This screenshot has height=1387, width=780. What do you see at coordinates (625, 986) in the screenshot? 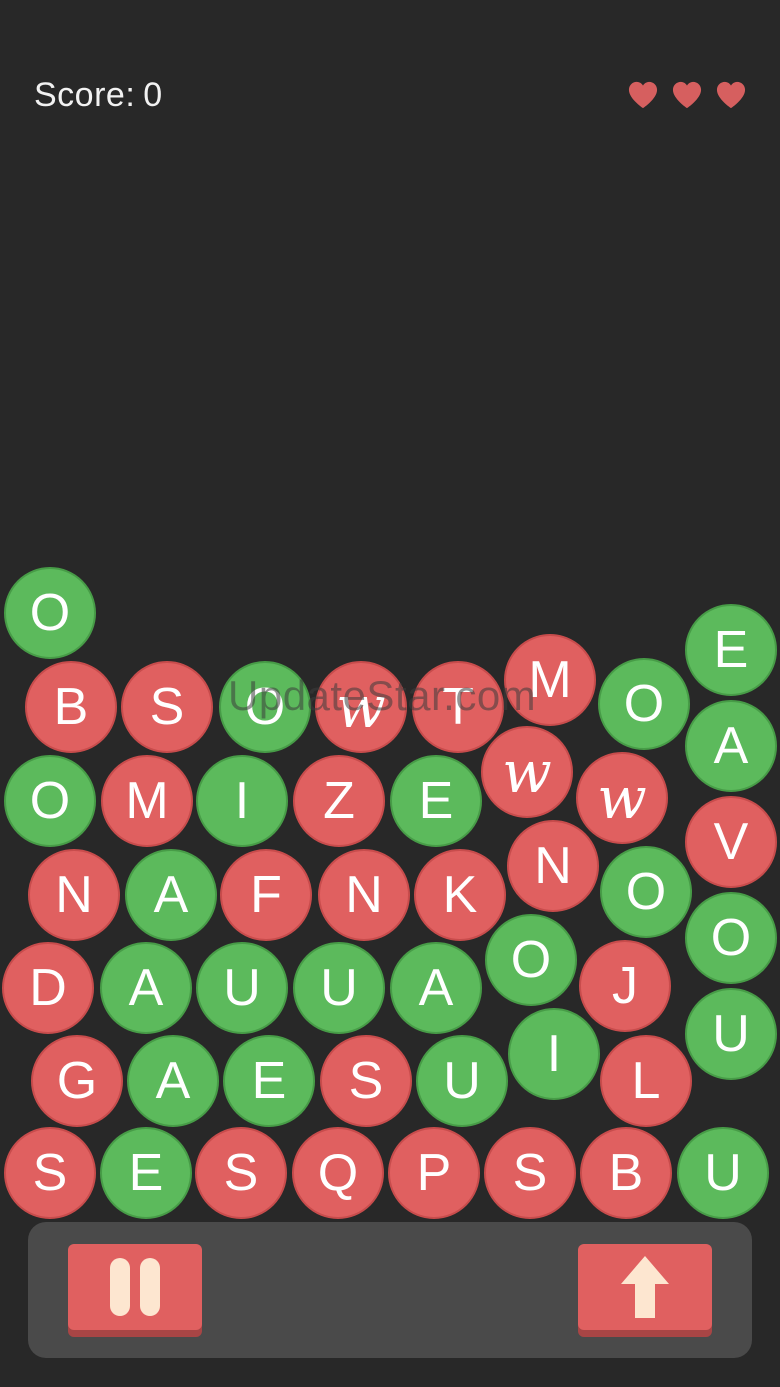
I see `letter-ball-red: J` at bounding box center [625, 986].